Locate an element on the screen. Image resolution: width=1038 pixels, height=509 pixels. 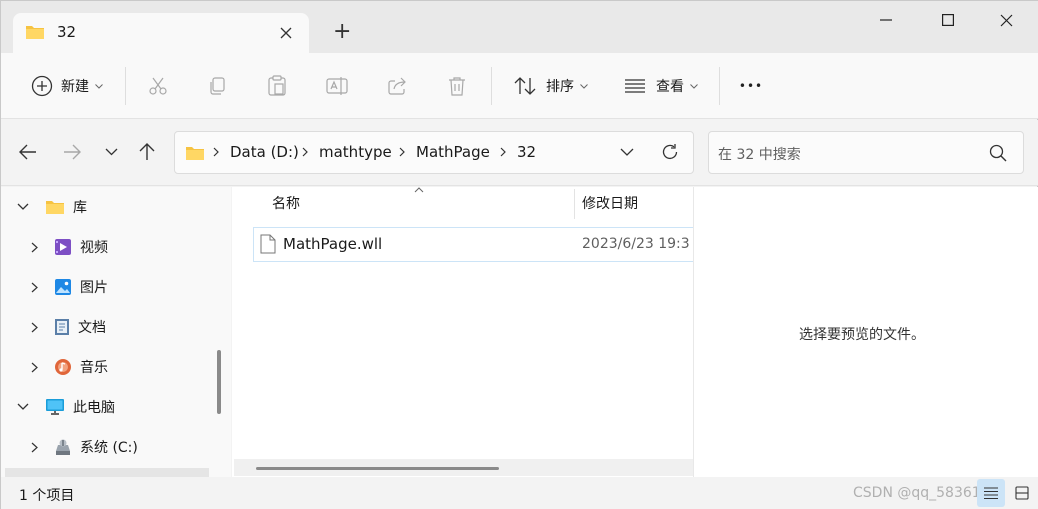
details-view-icon is located at coordinates (991, 493).